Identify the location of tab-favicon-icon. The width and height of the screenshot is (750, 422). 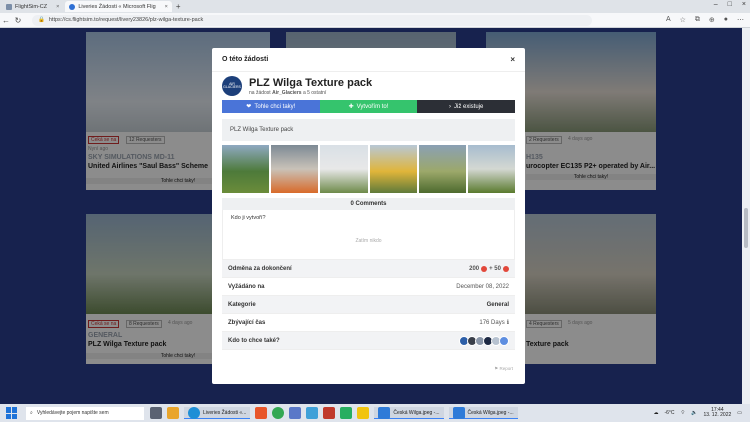
(9, 6).